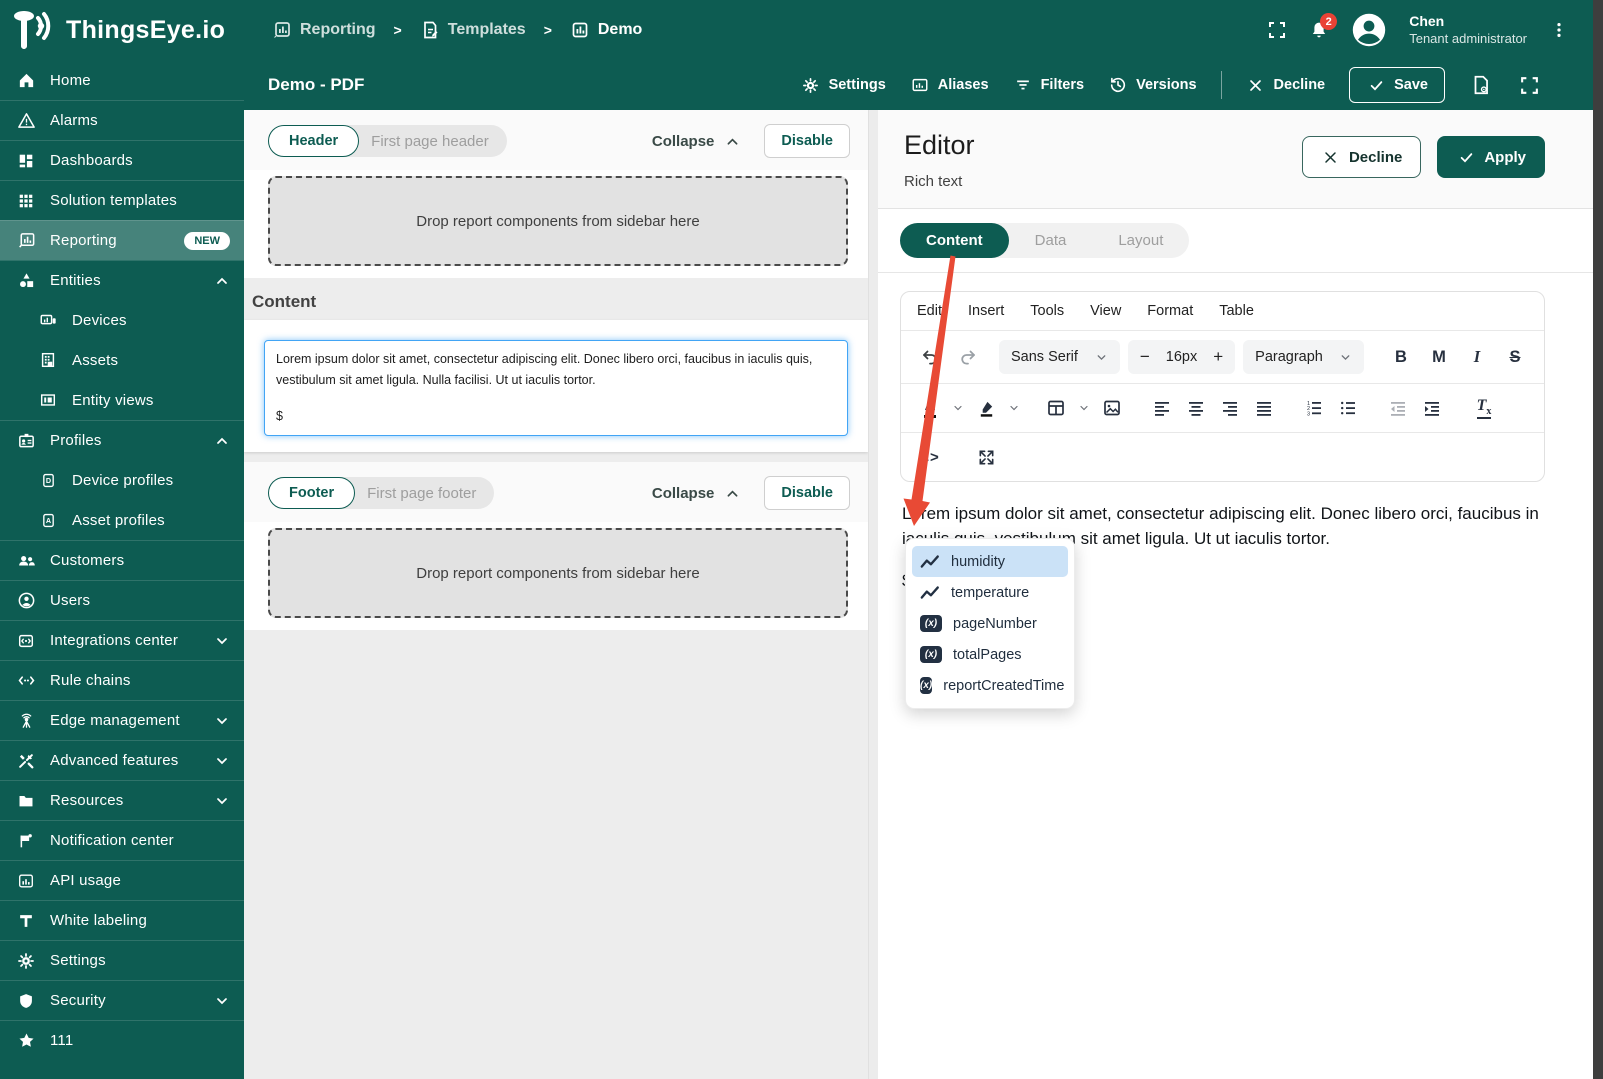 This screenshot has width=1603, height=1079. I want to click on sidebar-item-home: Home, so click(122, 80).